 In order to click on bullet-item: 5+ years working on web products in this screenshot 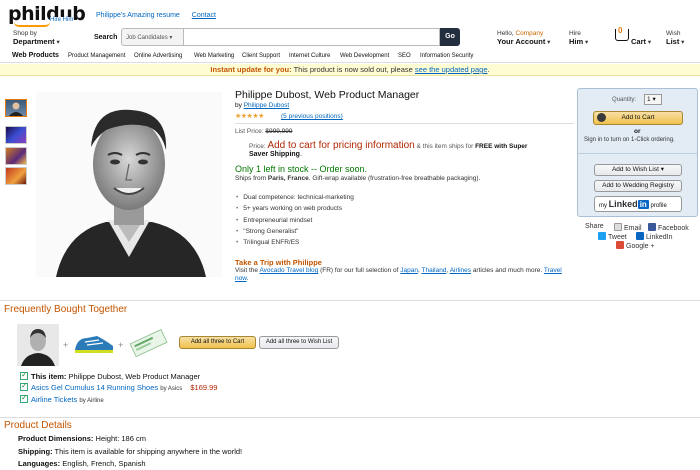, I will do `click(295, 208)`.